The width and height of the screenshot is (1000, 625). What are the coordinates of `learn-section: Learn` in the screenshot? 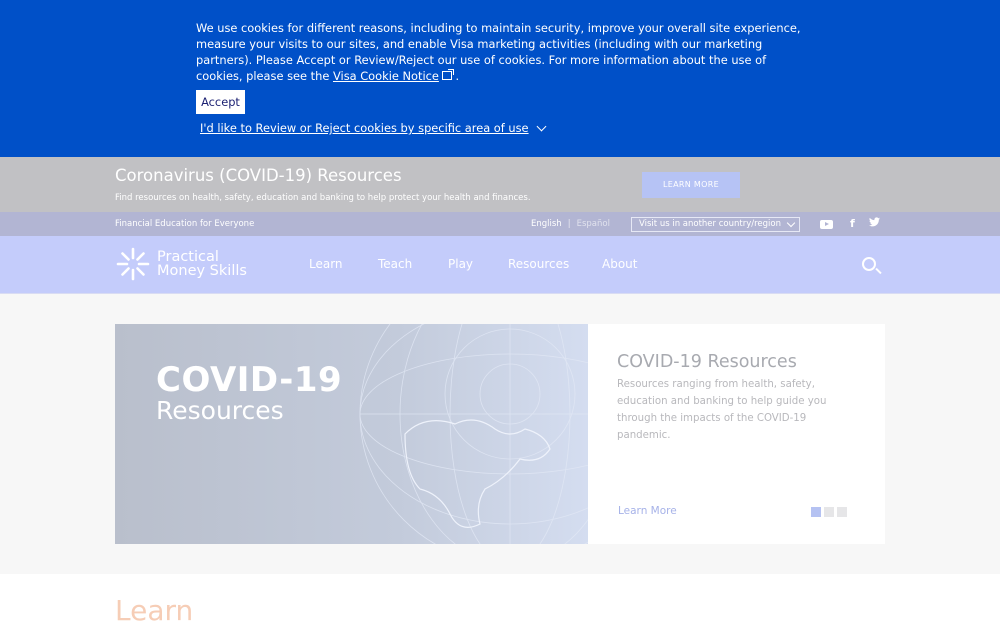 It's located at (500, 599).